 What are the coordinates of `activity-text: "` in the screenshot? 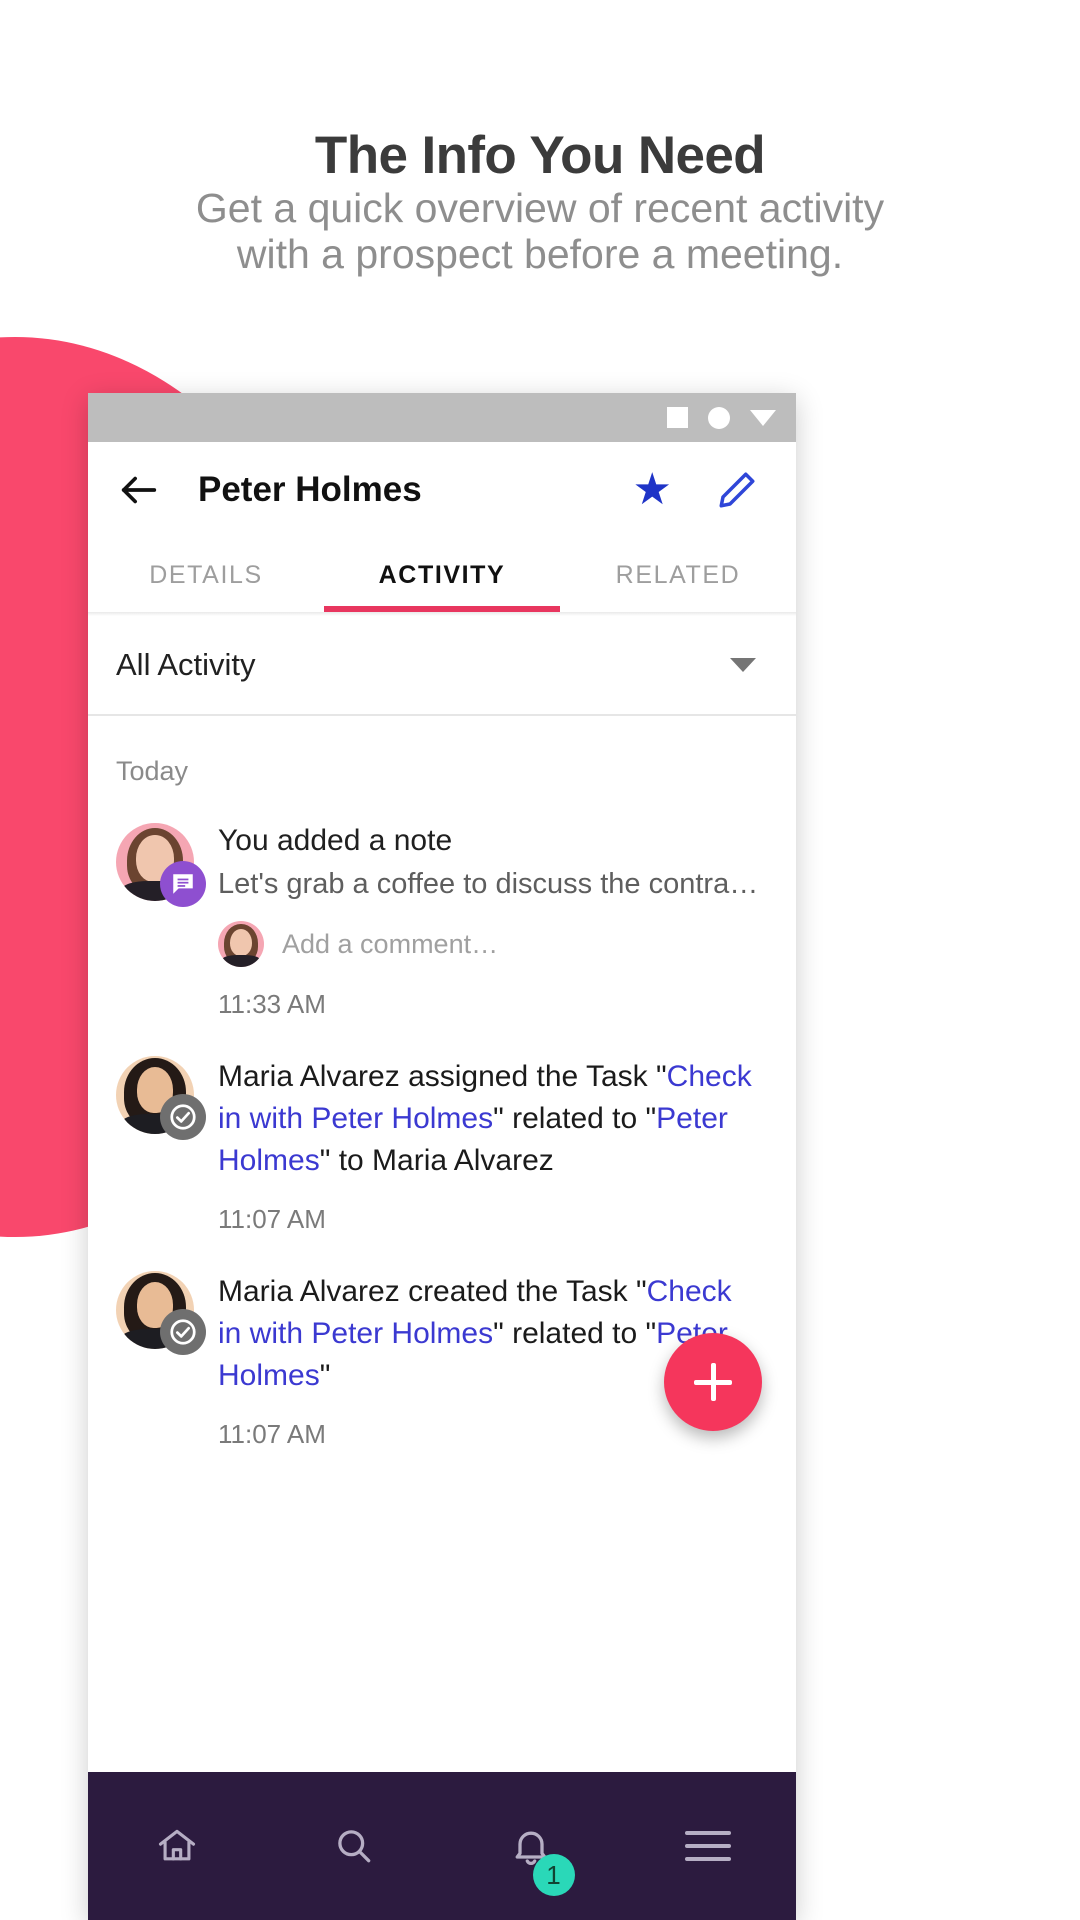 It's located at (325, 1376).